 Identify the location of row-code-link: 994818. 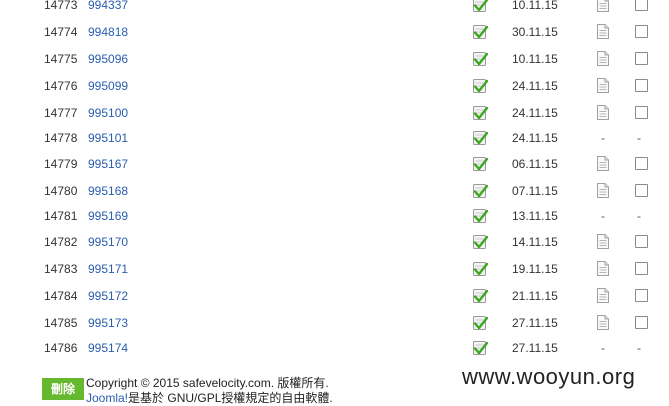
(108, 32).